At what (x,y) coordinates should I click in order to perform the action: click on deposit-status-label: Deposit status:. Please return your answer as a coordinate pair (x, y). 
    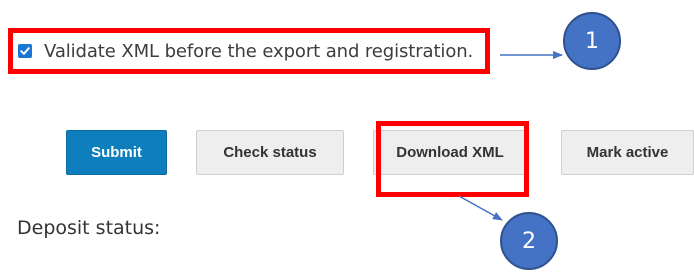
    Looking at the image, I should click on (89, 228).